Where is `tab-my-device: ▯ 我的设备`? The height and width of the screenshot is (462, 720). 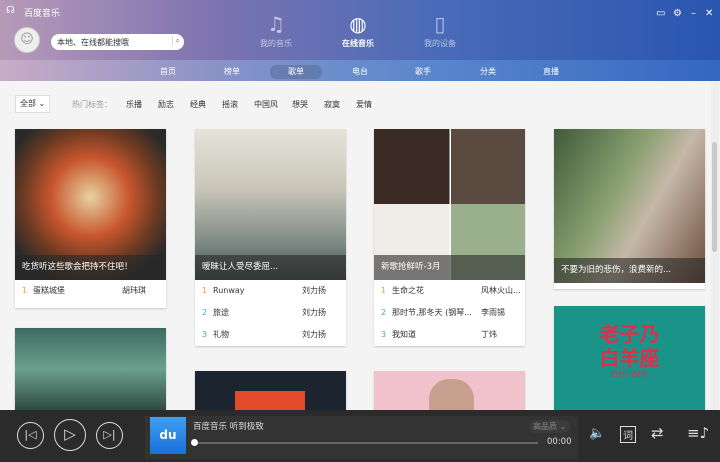 tab-my-device: ▯ 我的设备 is located at coordinates (440, 29).